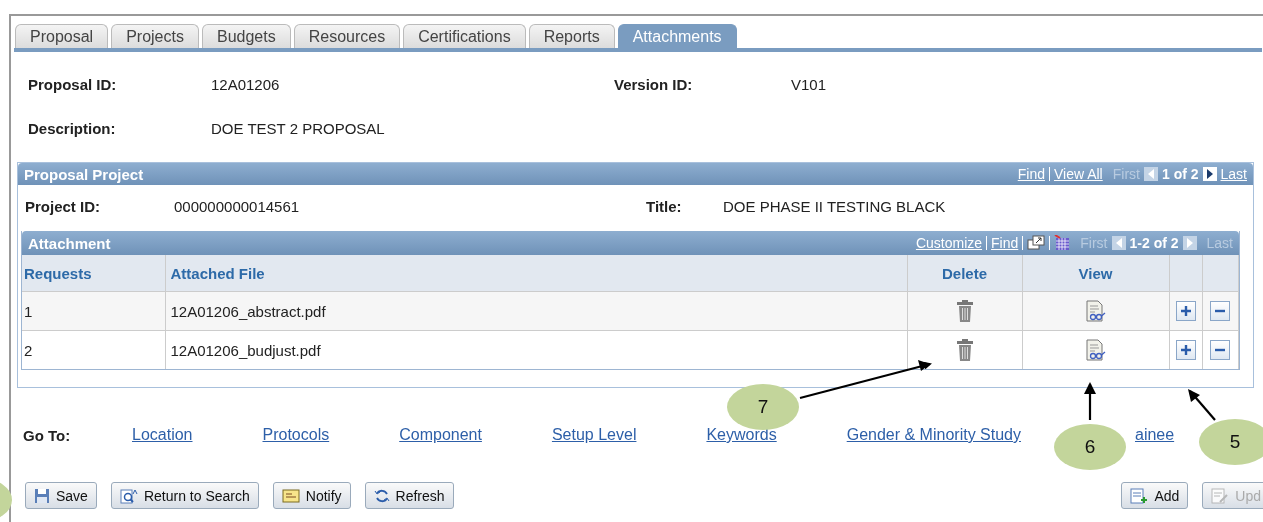 The image size is (1263, 522). What do you see at coordinates (571, 36) in the screenshot?
I see `tab: Reports` at bounding box center [571, 36].